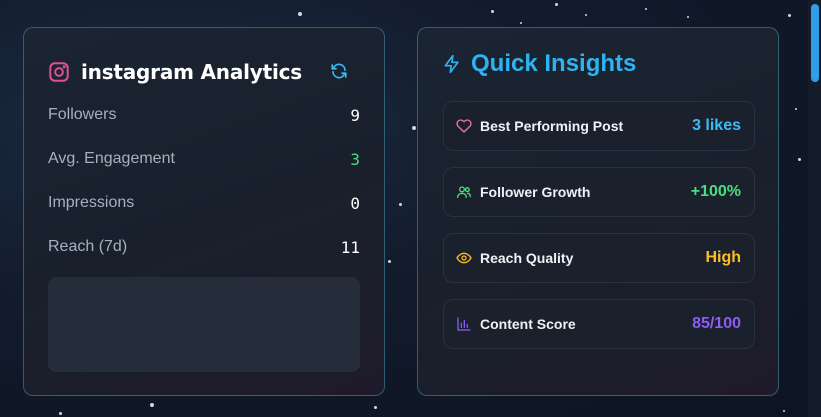 This screenshot has width=821, height=417. I want to click on insight-value: +100%, so click(715, 191).